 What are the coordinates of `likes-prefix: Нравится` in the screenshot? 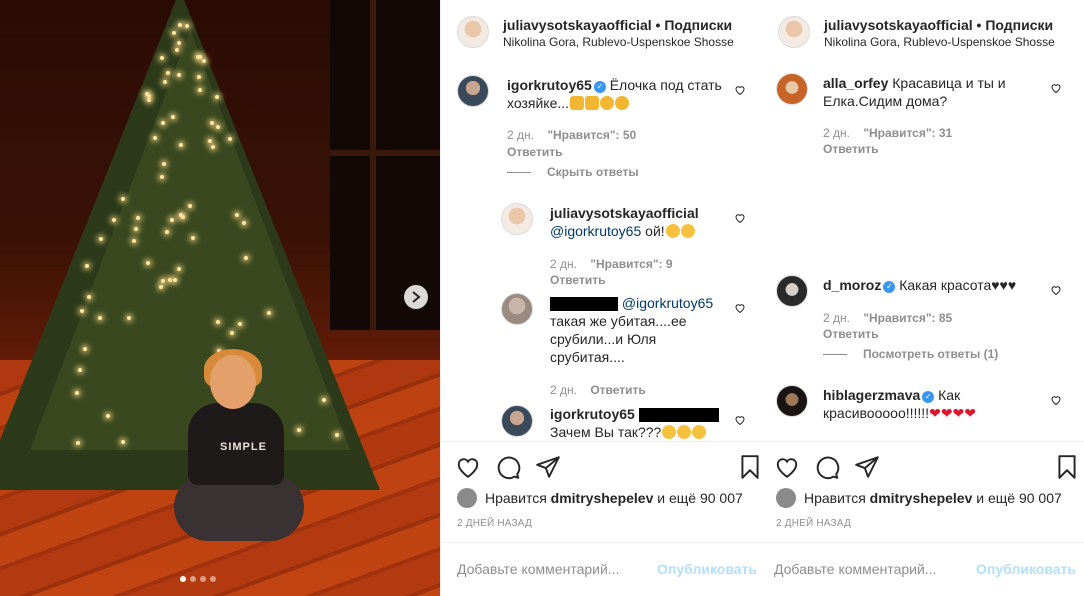 It's located at (516, 498).